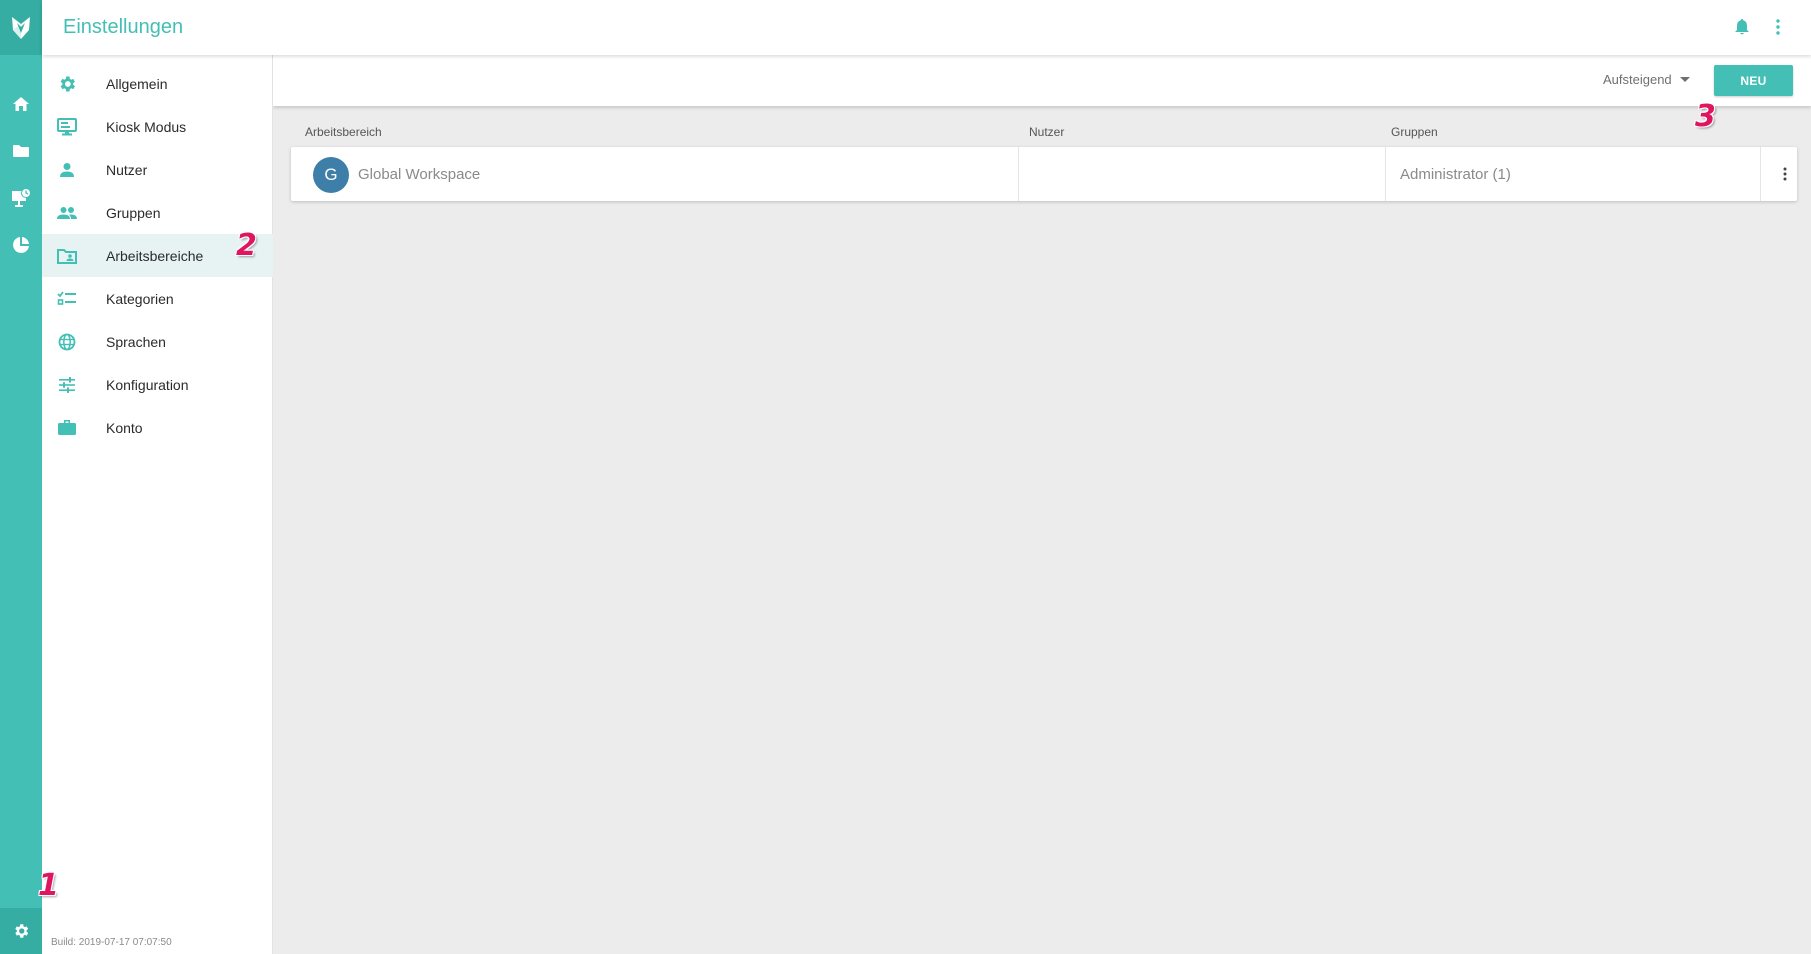 Image resolution: width=1811 pixels, height=954 pixels. I want to click on presentation-icon, so click(21, 197).